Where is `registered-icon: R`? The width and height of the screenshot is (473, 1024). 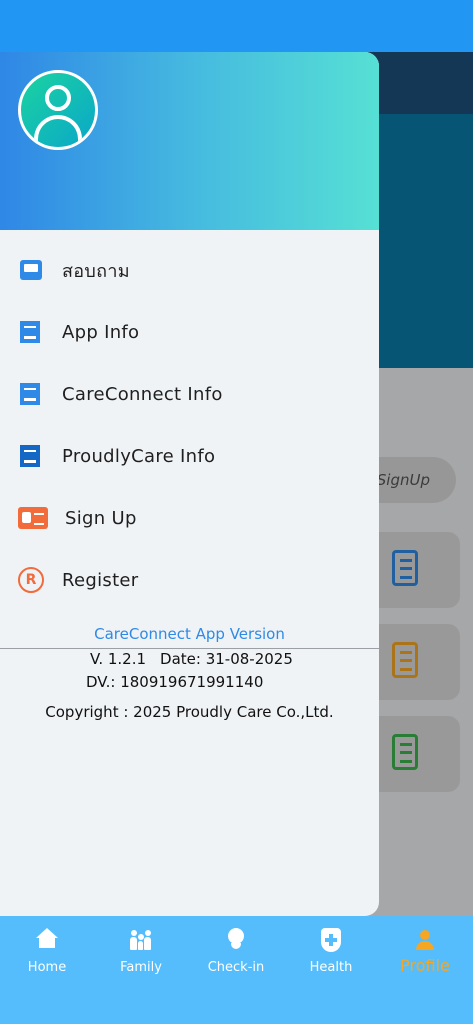
registered-icon: R is located at coordinates (31, 580).